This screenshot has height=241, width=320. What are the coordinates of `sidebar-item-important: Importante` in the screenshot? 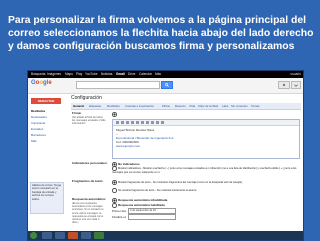 It's located at (38, 123).